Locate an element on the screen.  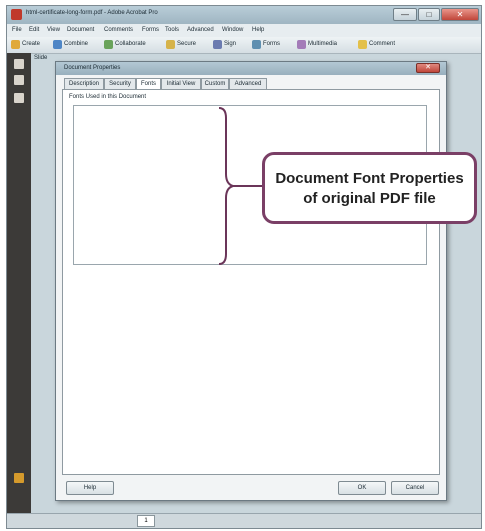
callout-connector is located at coordinates (247, 186).